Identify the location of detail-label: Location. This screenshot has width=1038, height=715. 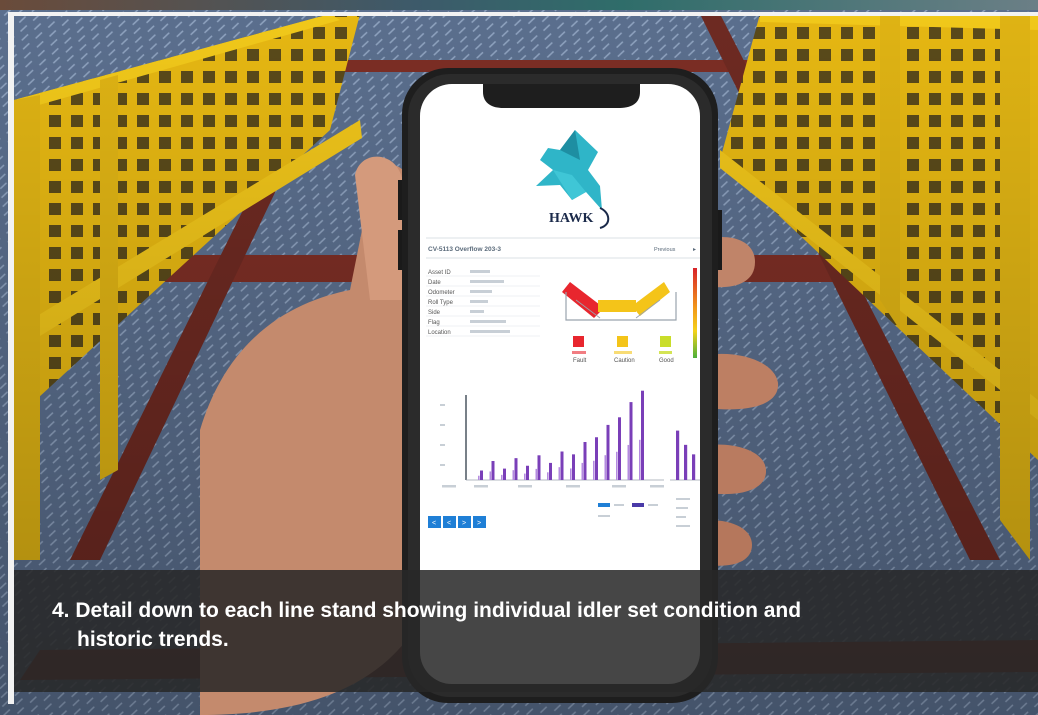
(439, 333).